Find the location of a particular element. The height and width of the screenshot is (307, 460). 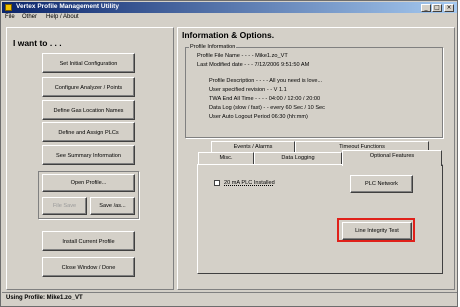

app-icon is located at coordinates (8, 7).